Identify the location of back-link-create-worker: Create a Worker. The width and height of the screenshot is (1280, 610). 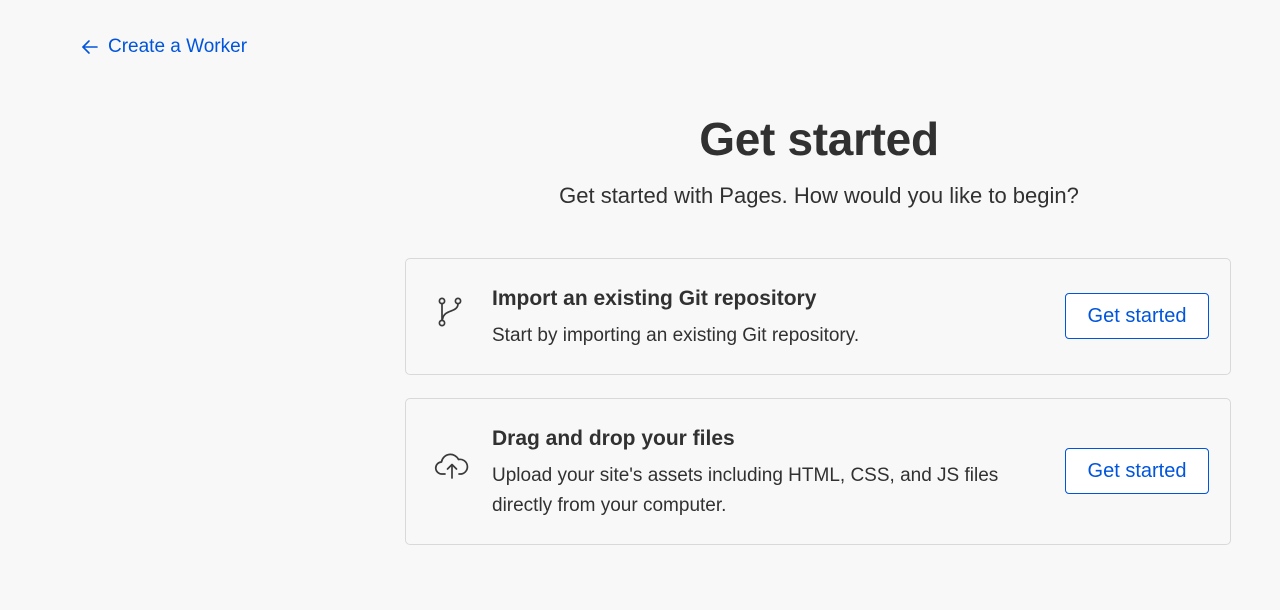
(163, 47).